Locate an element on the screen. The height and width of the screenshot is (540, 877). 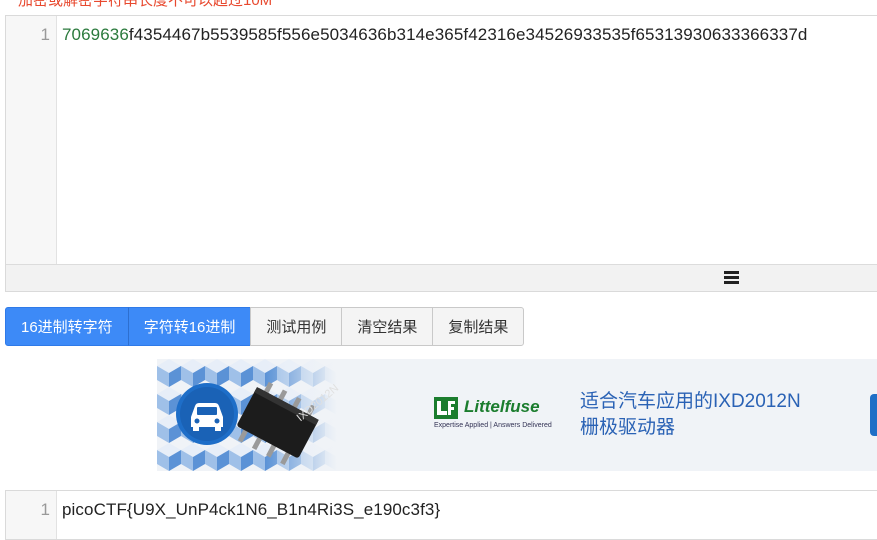
ad-headline: 适合汽车应用的IXD2012N 栅极驱动器 is located at coordinates (690, 415).